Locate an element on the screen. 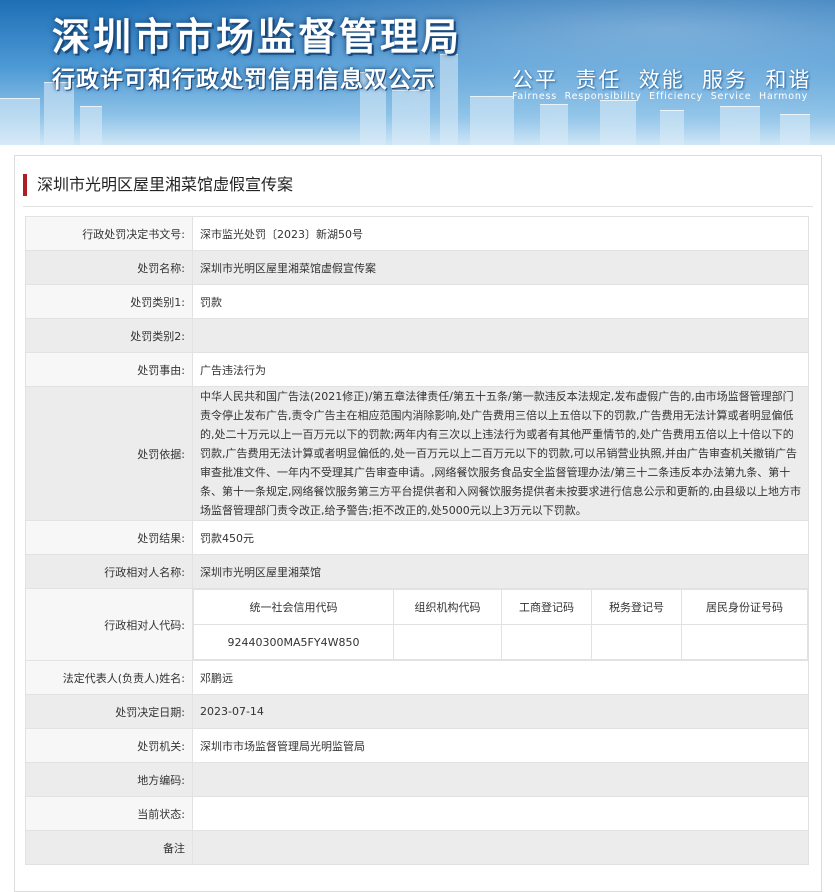 The width and height of the screenshot is (835, 892). category2-label: 处罚类别2: is located at coordinates (109, 335).